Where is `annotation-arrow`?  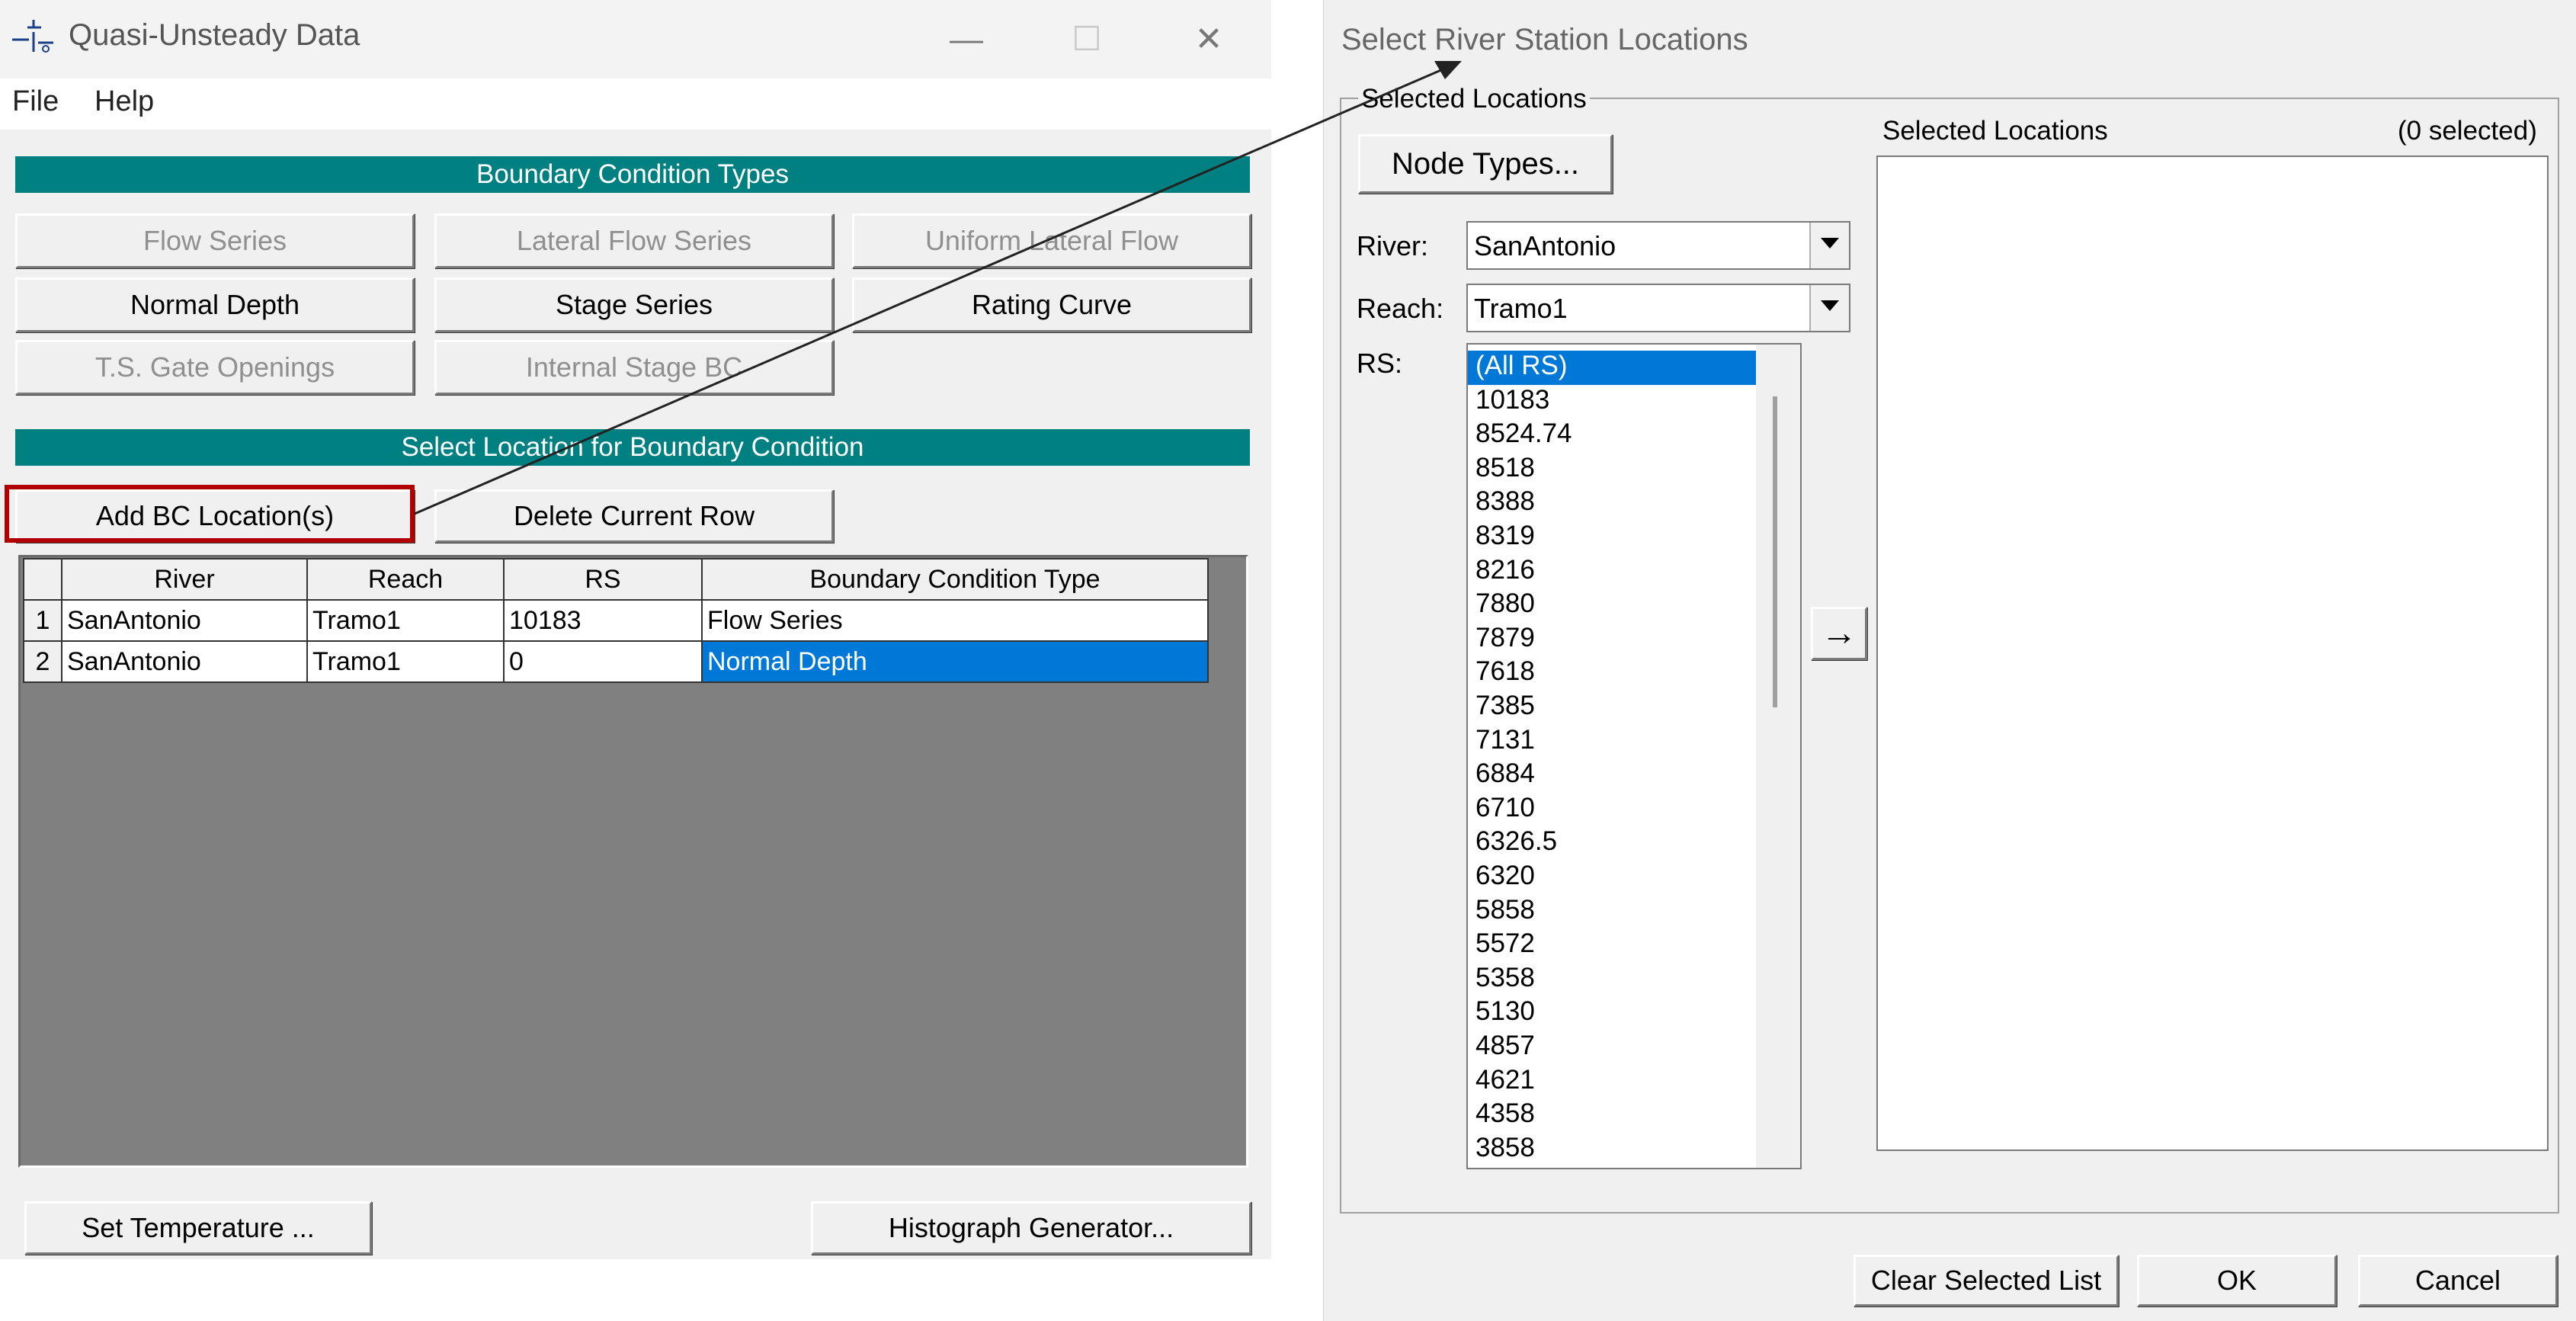
annotation-arrow is located at coordinates (938, 288).